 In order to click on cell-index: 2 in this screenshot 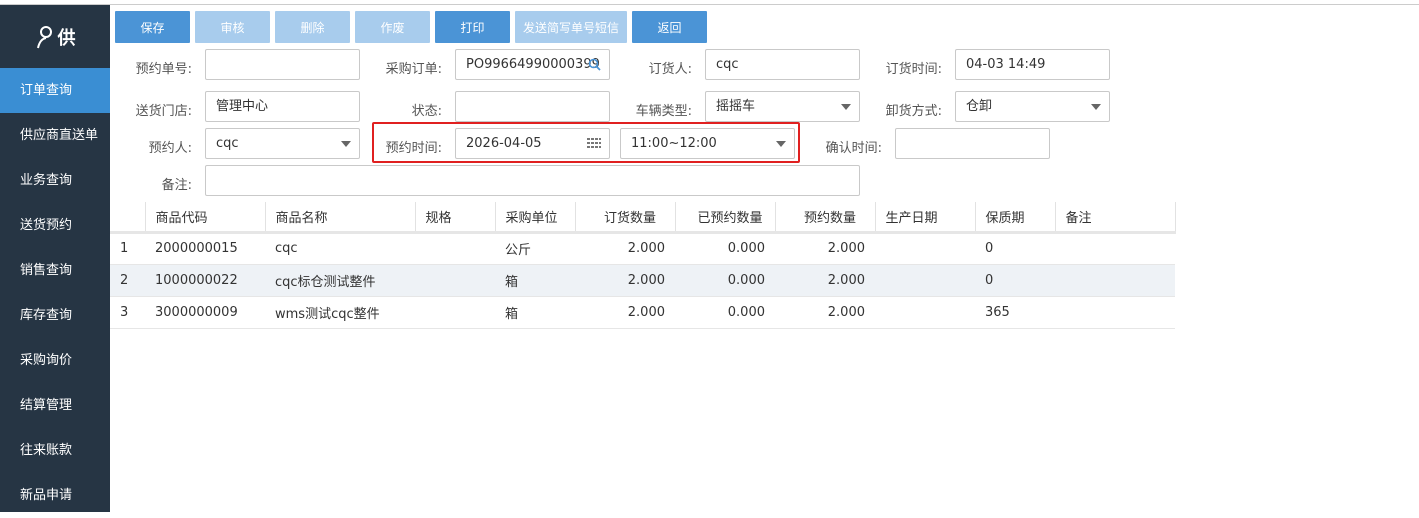, I will do `click(127, 280)`.